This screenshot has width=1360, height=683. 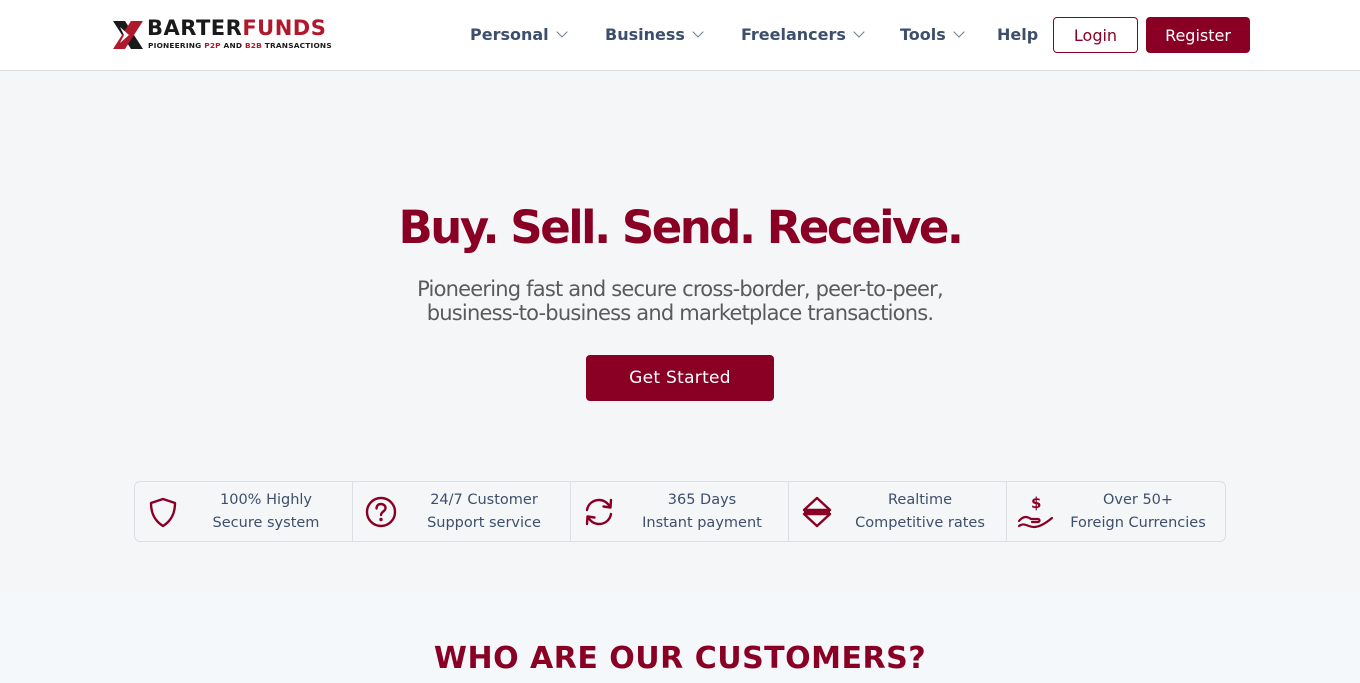 What do you see at coordinates (1138, 512) in the screenshot?
I see `feature-text: Over 50+ Foreign Currencies` at bounding box center [1138, 512].